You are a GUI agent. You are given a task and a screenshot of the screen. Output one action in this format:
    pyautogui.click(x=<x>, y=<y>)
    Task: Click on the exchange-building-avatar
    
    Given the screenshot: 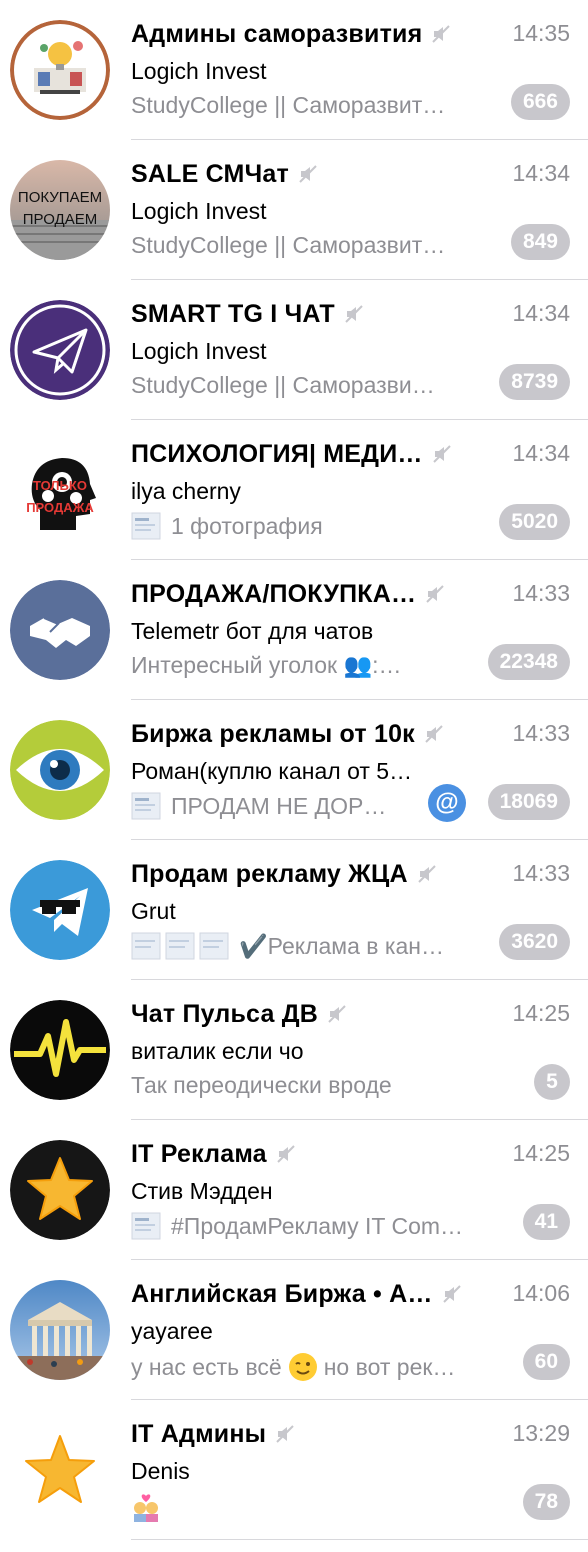 What is the action you would take?
    pyautogui.click(x=60, y=1330)
    